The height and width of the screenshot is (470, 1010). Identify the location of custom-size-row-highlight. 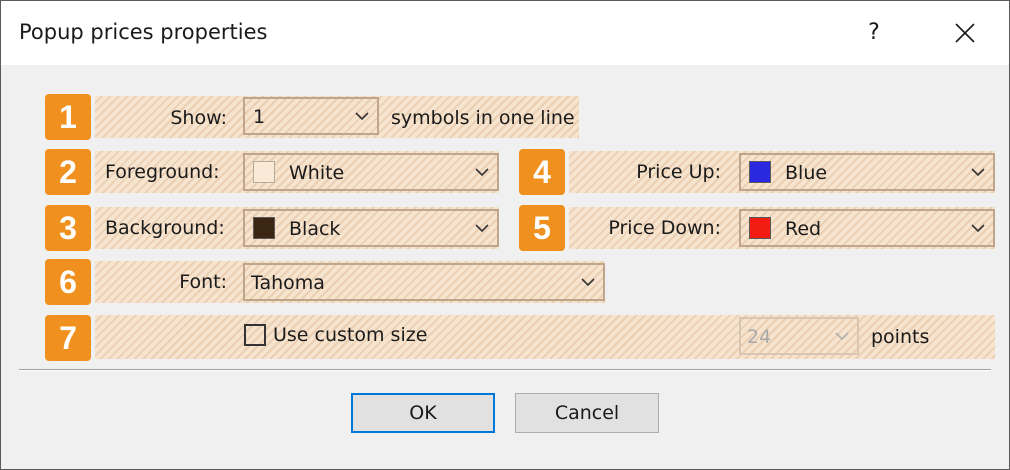
(545, 337).